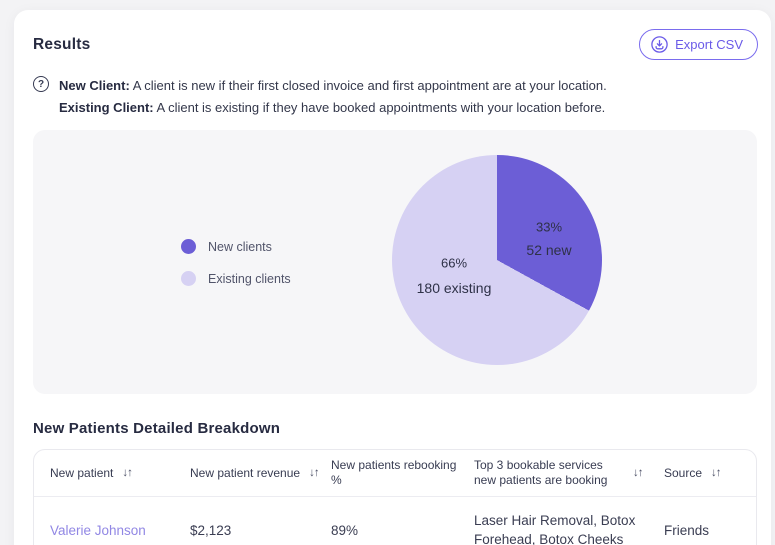 This screenshot has height=545, width=775. I want to click on pie-label-existing-count: 180 existing, so click(454, 288).